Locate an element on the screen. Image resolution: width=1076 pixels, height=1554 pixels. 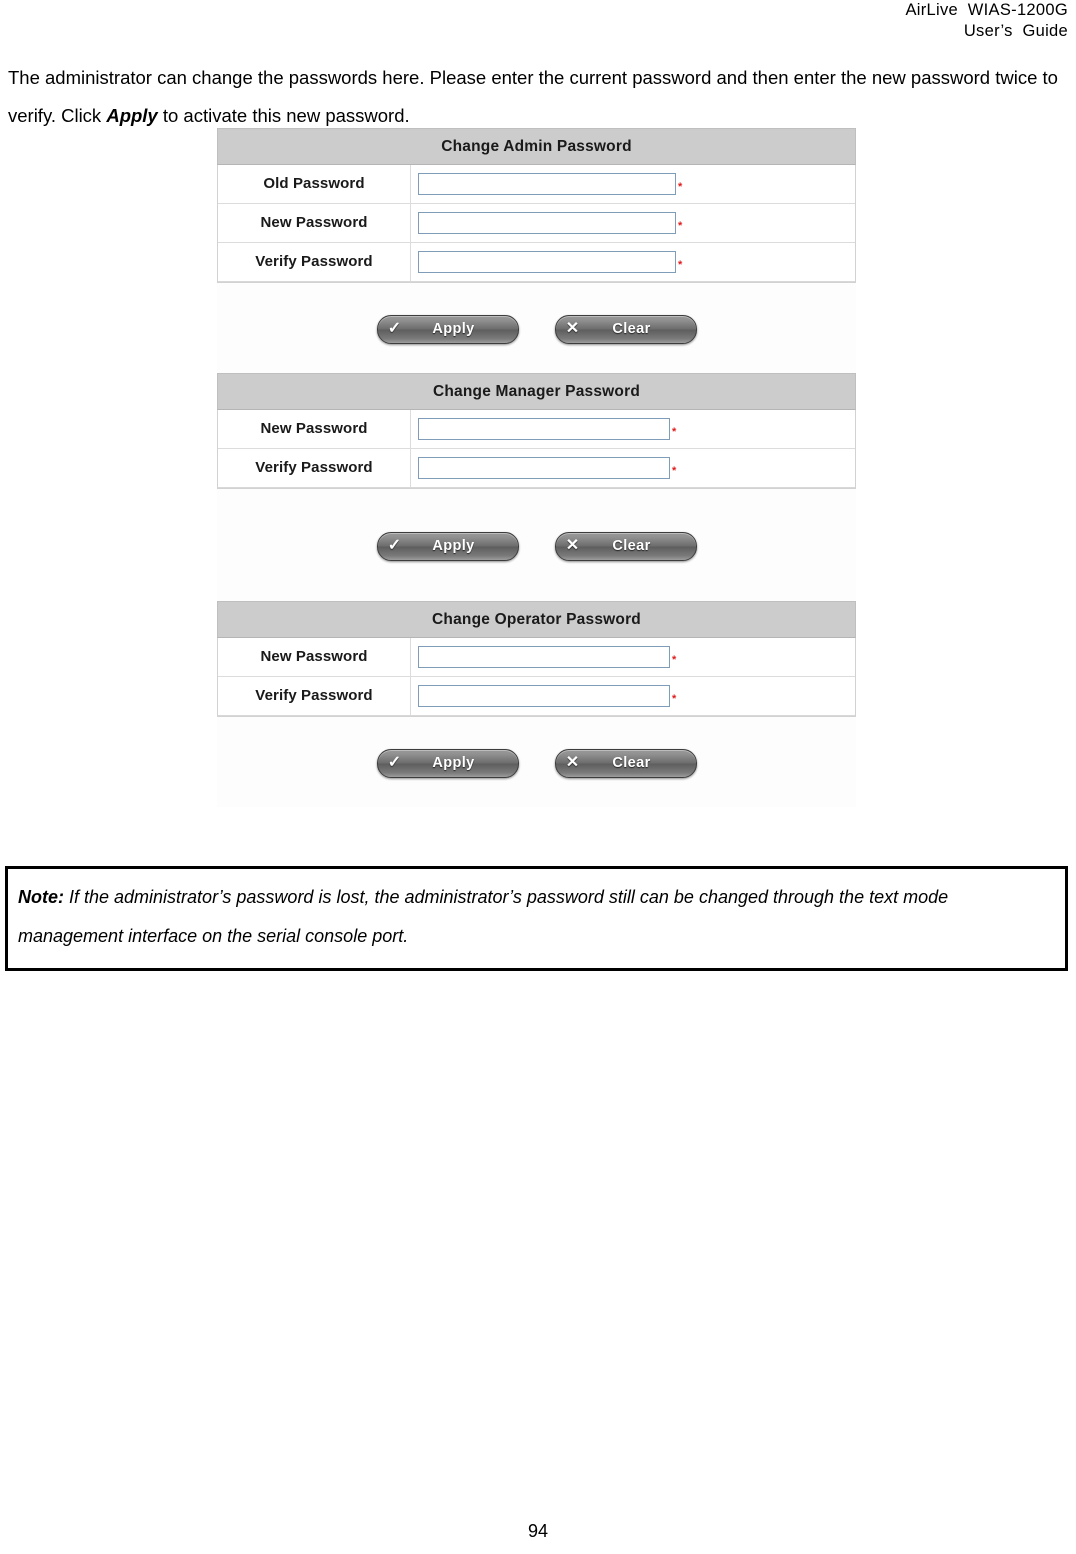
page-number: 94 is located at coordinates (538, 1531).